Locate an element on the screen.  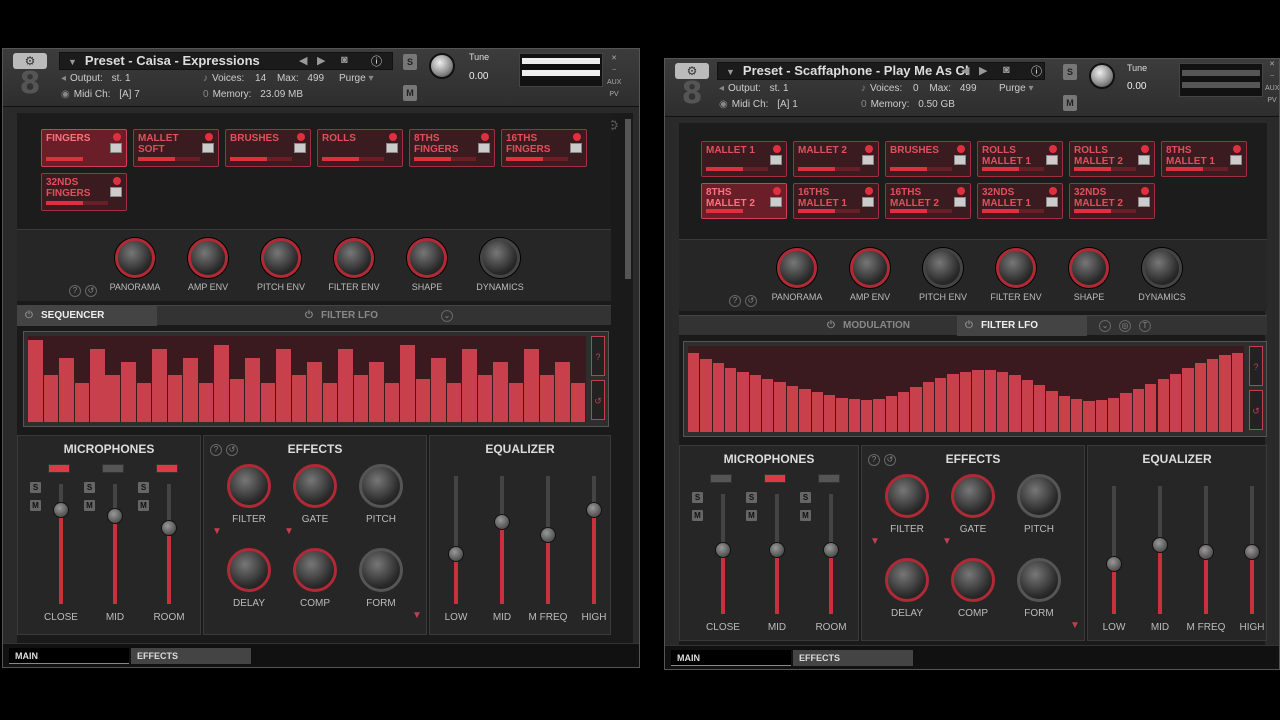
lfo-help-button: ? is located at coordinates (1256, 366).